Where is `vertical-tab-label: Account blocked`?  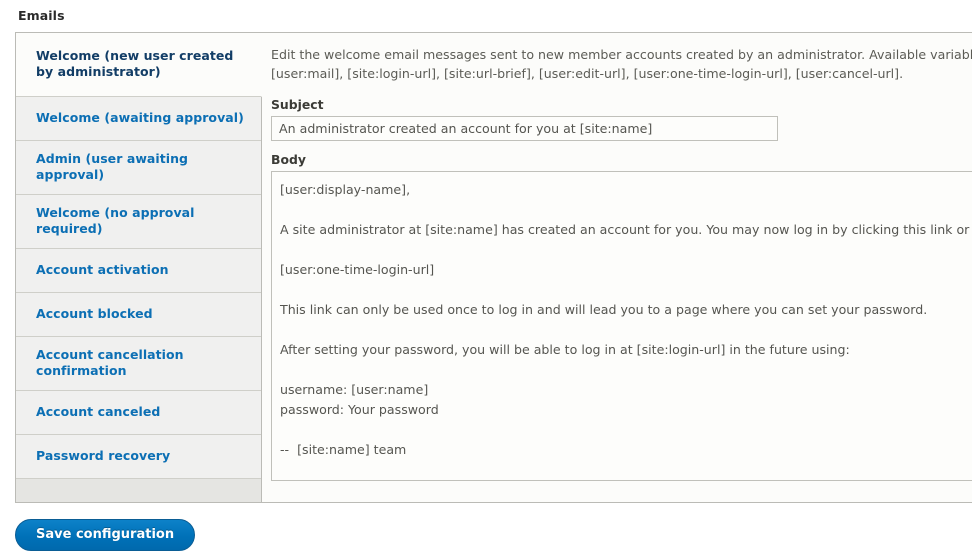 vertical-tab-label: Account blocked is located at coordinates (94, 313).